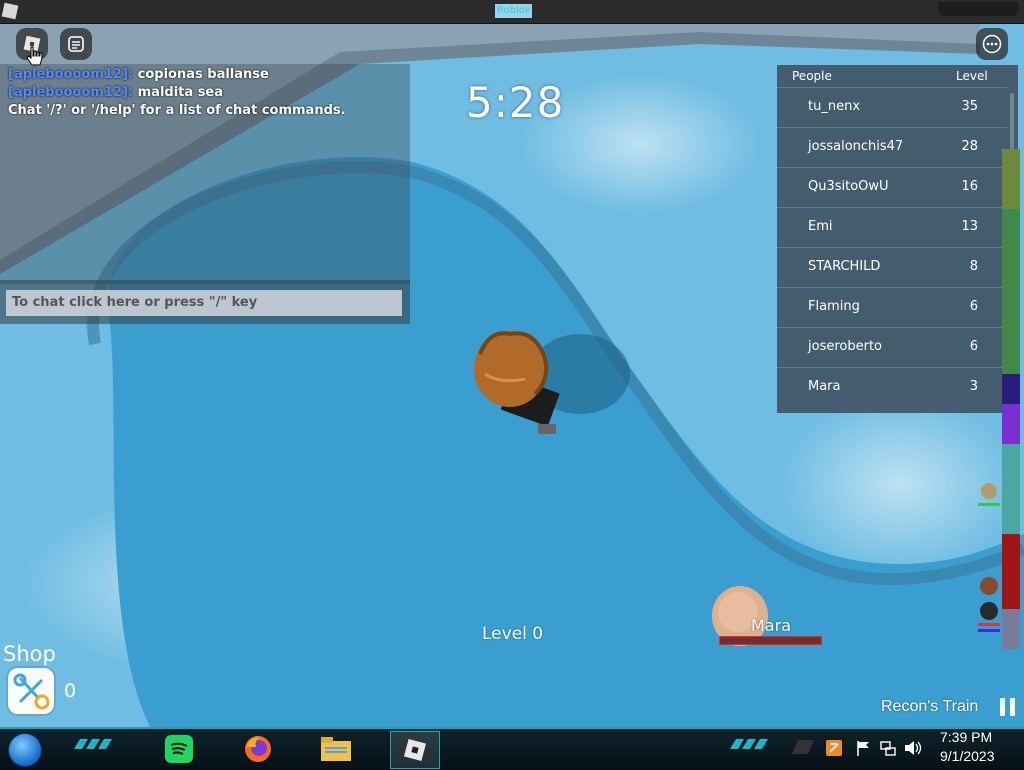 This screenshot has height=770, width=1024. Describe the element at coordinates (972, 76) in the screenshot. I see `leaderboard-header-level: Level` at that location.